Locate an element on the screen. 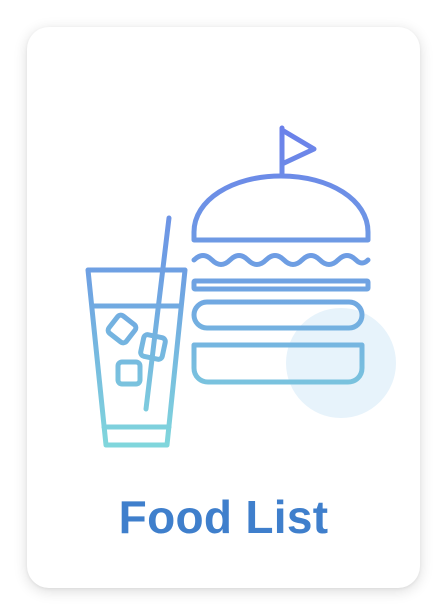 This screenshot has width=447, height=615. top-bun is located at coordinates (281, 208).